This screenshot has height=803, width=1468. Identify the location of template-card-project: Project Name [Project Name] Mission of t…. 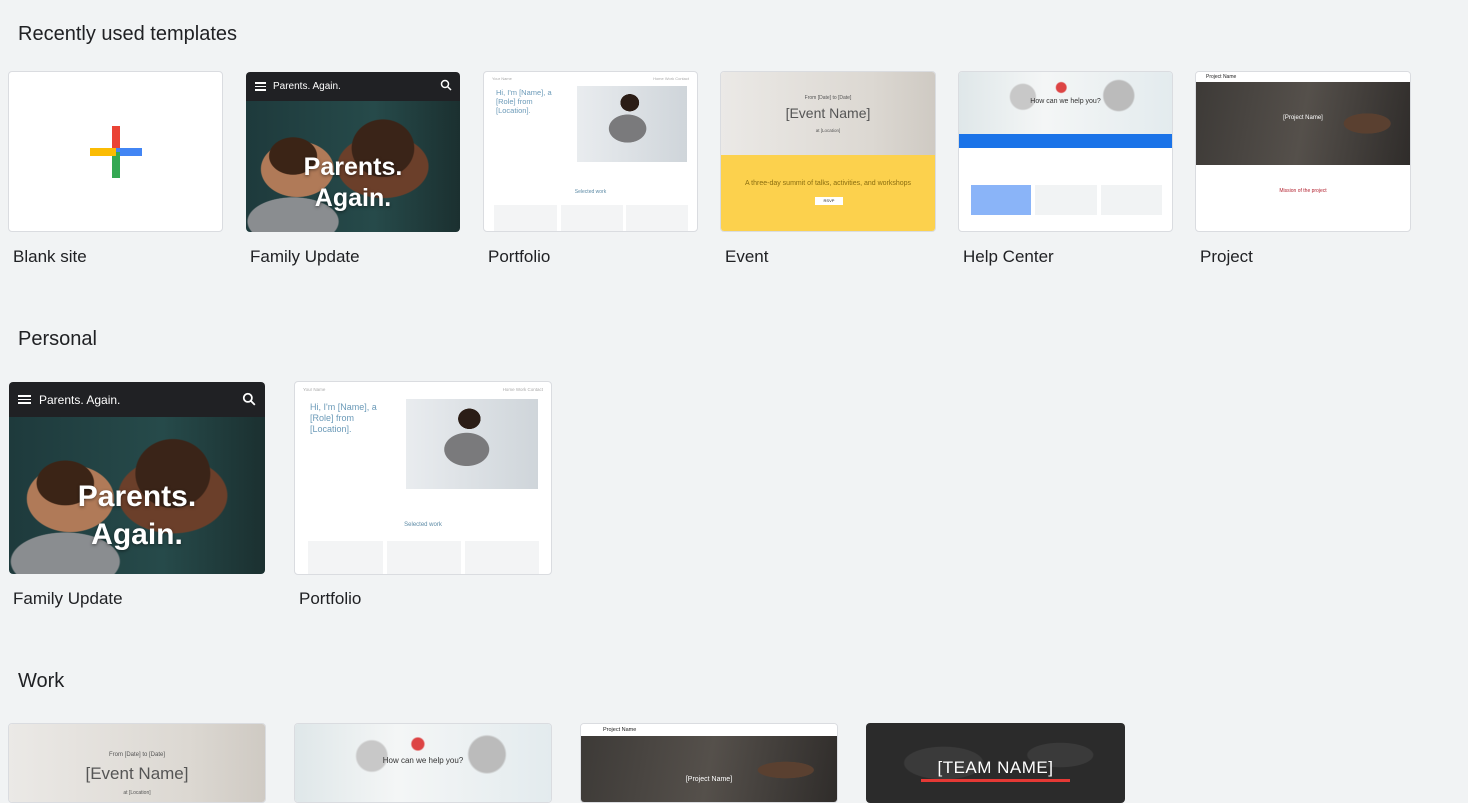
(1303, 151).